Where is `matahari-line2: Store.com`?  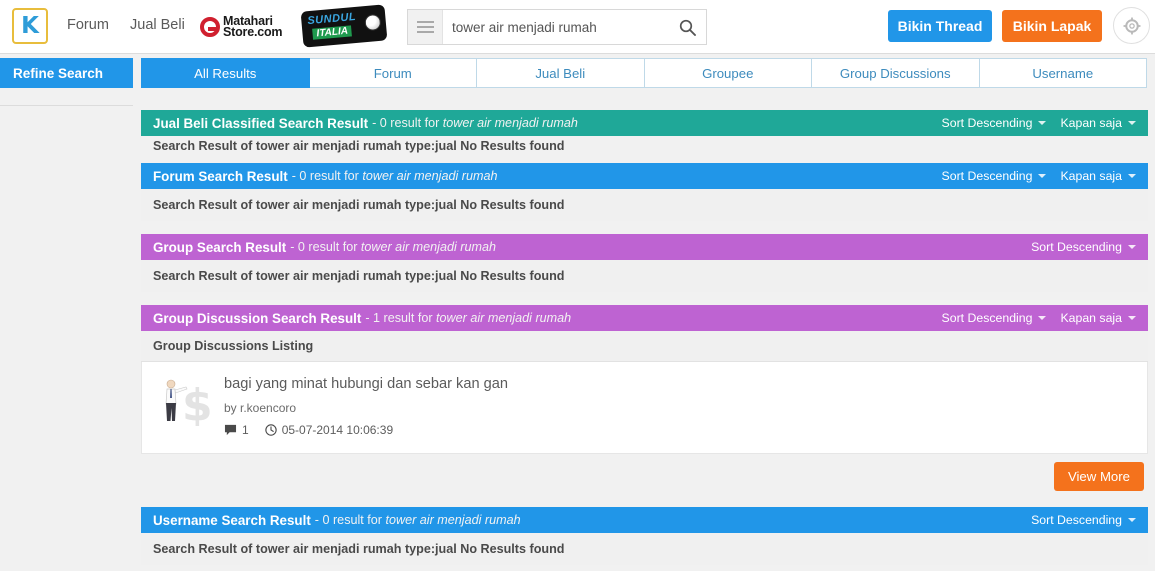
matahari-line2: Store.com is located at coordinates (253, 32).